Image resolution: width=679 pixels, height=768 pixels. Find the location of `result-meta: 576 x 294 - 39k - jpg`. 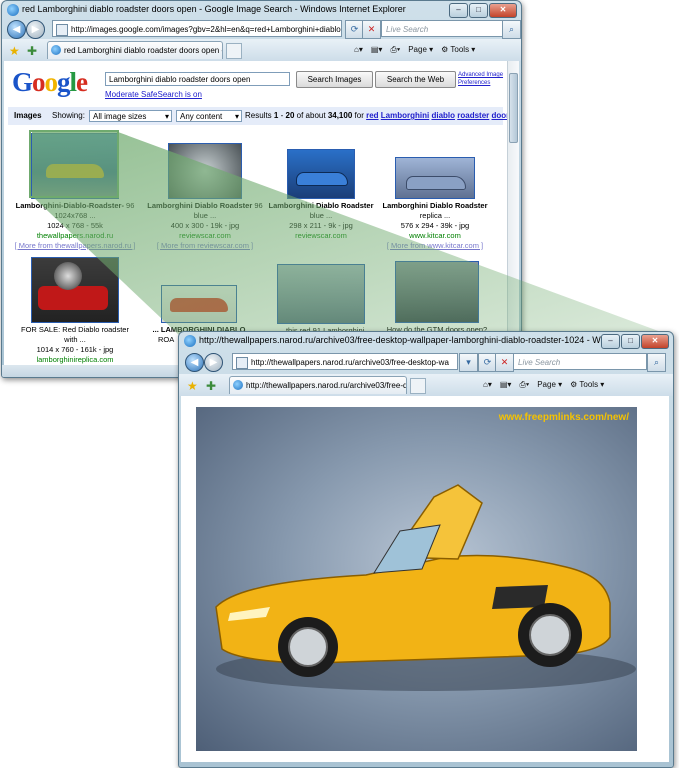

result-meta: 576 x 294 - 39k - jpg is located at coordinates (435, 225).